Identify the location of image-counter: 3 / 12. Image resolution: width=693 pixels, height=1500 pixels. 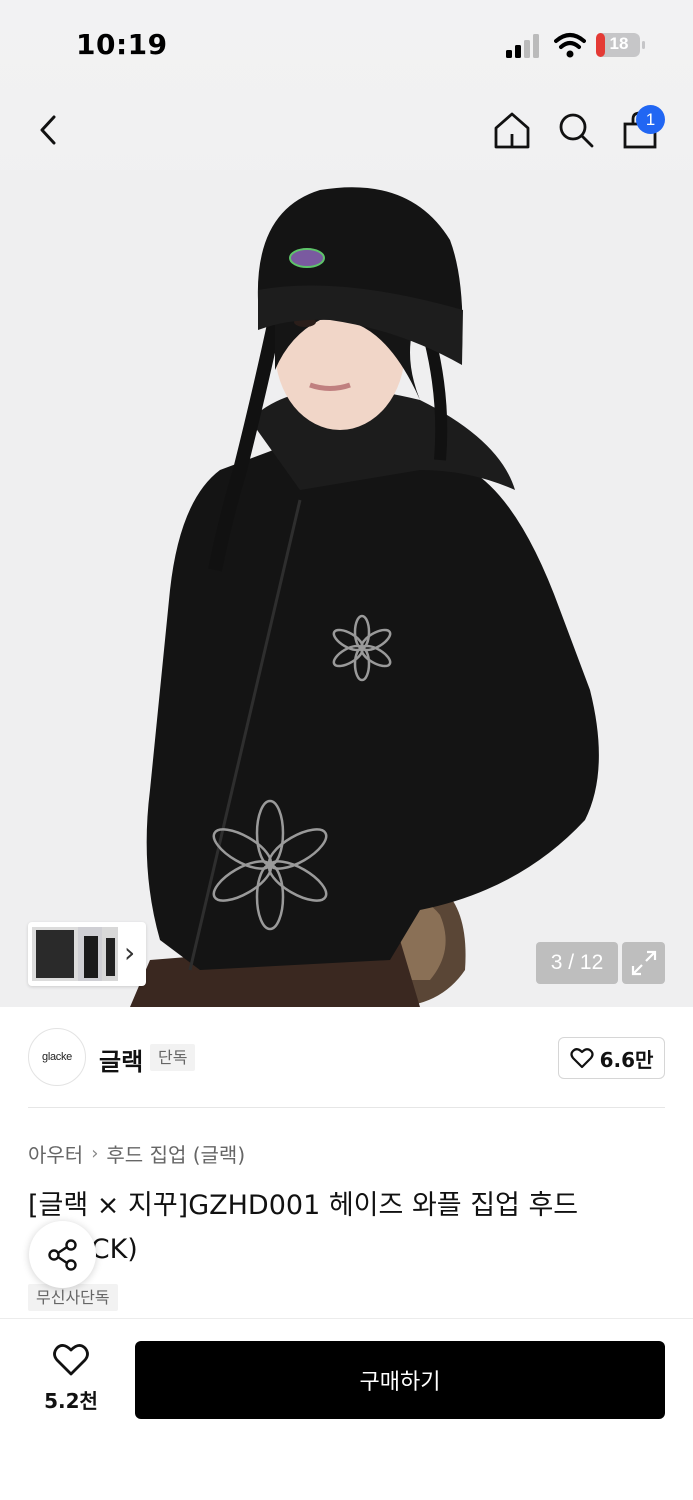
(577, 963).